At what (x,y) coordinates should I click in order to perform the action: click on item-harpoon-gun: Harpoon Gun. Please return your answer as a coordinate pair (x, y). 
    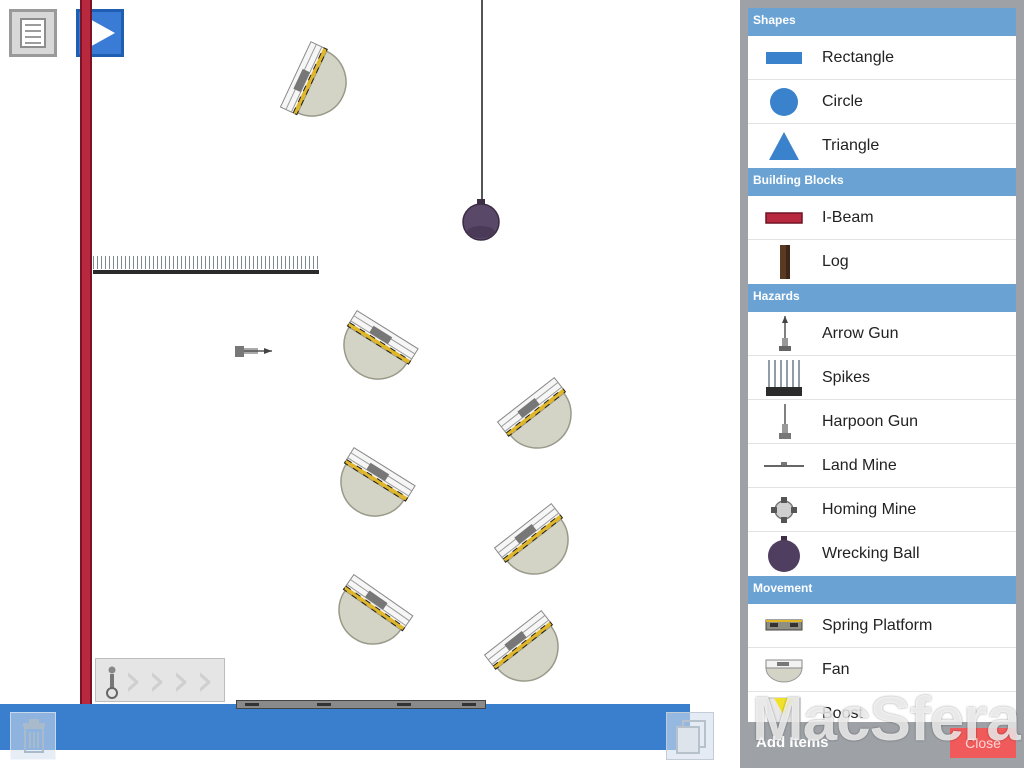
    Looking at the image, I should click on (882, 422).